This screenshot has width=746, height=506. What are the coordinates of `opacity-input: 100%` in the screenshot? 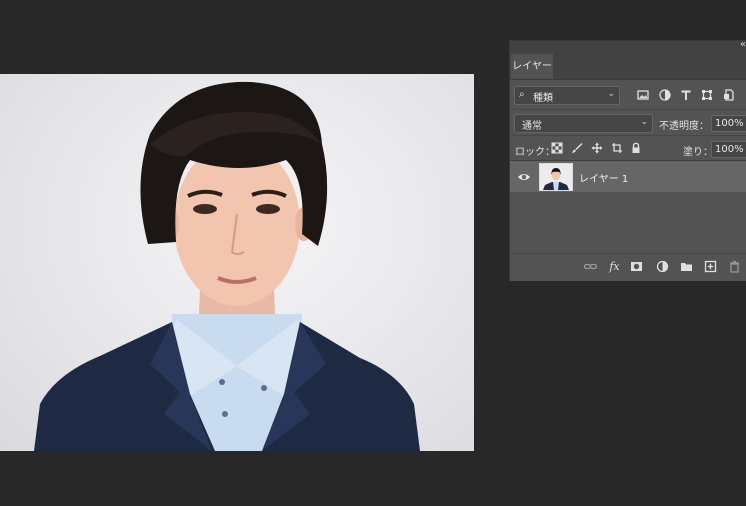 It's located at (728, 123).